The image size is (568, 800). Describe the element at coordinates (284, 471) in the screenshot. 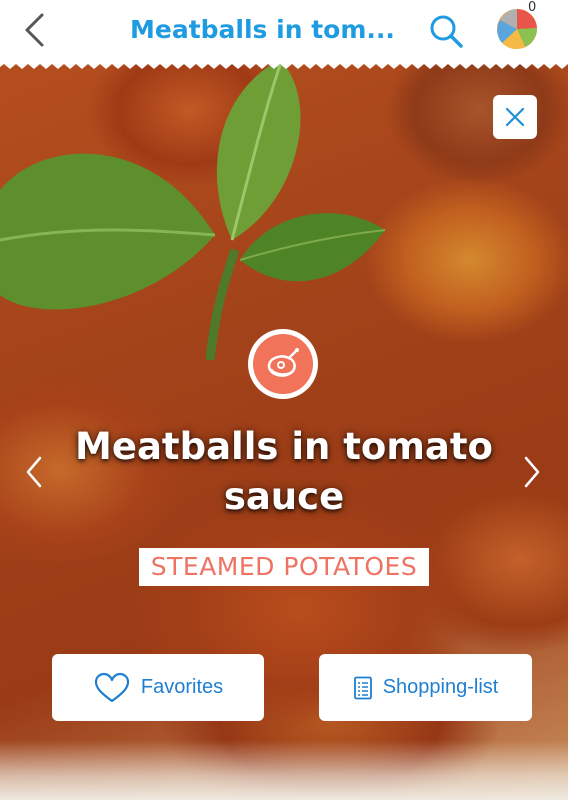

I see `recipe-title: Meatballs in tomato sauce` at that location.